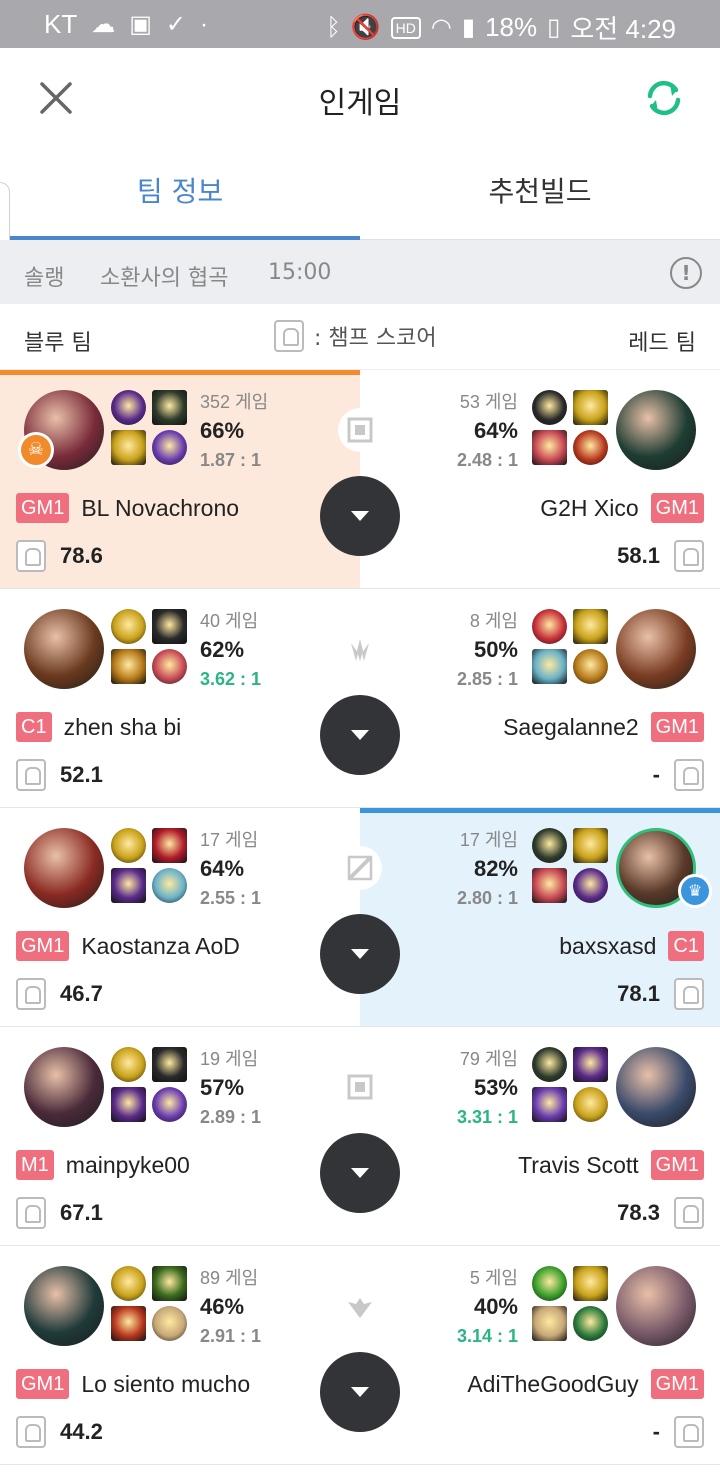  What do you see at coordinates (540, 1136) in the screenshot?
I see `red-player-card: 79 게임 53% 3.31 : 1 GM1 Travis Scott 78.3` at bounding box center [540, 1136].